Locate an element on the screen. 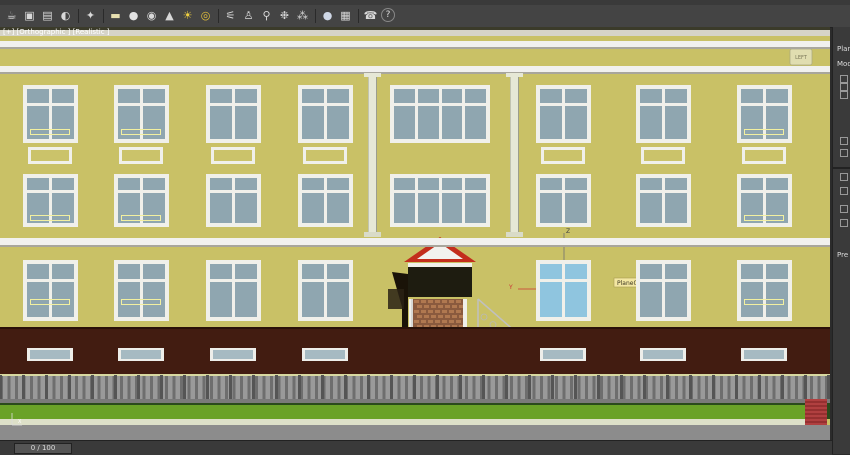 The height and width of the screenshot is (455, 850). sun-icon: ☀ is located at coordinates (187, 15).